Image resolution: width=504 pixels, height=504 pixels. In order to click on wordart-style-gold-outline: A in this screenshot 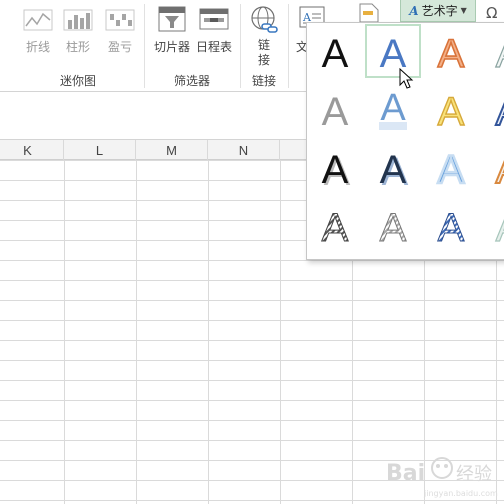, I will do `click(451, 109)`.